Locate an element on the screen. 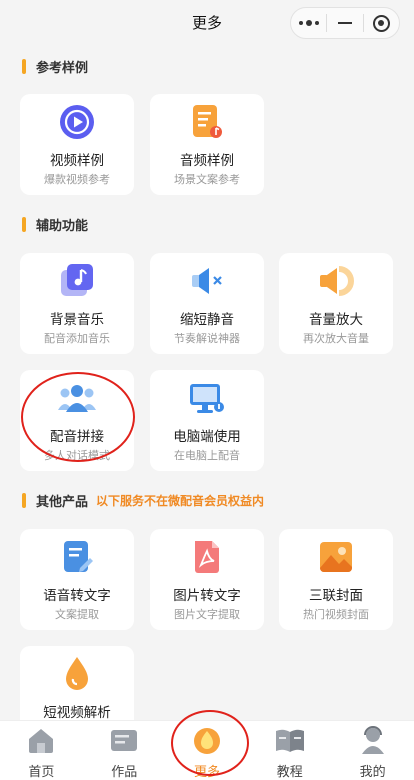 The height and width of the screenshot is (780, 414). section-assist-header: 辅助功能 is located at coordinates (55, 224).